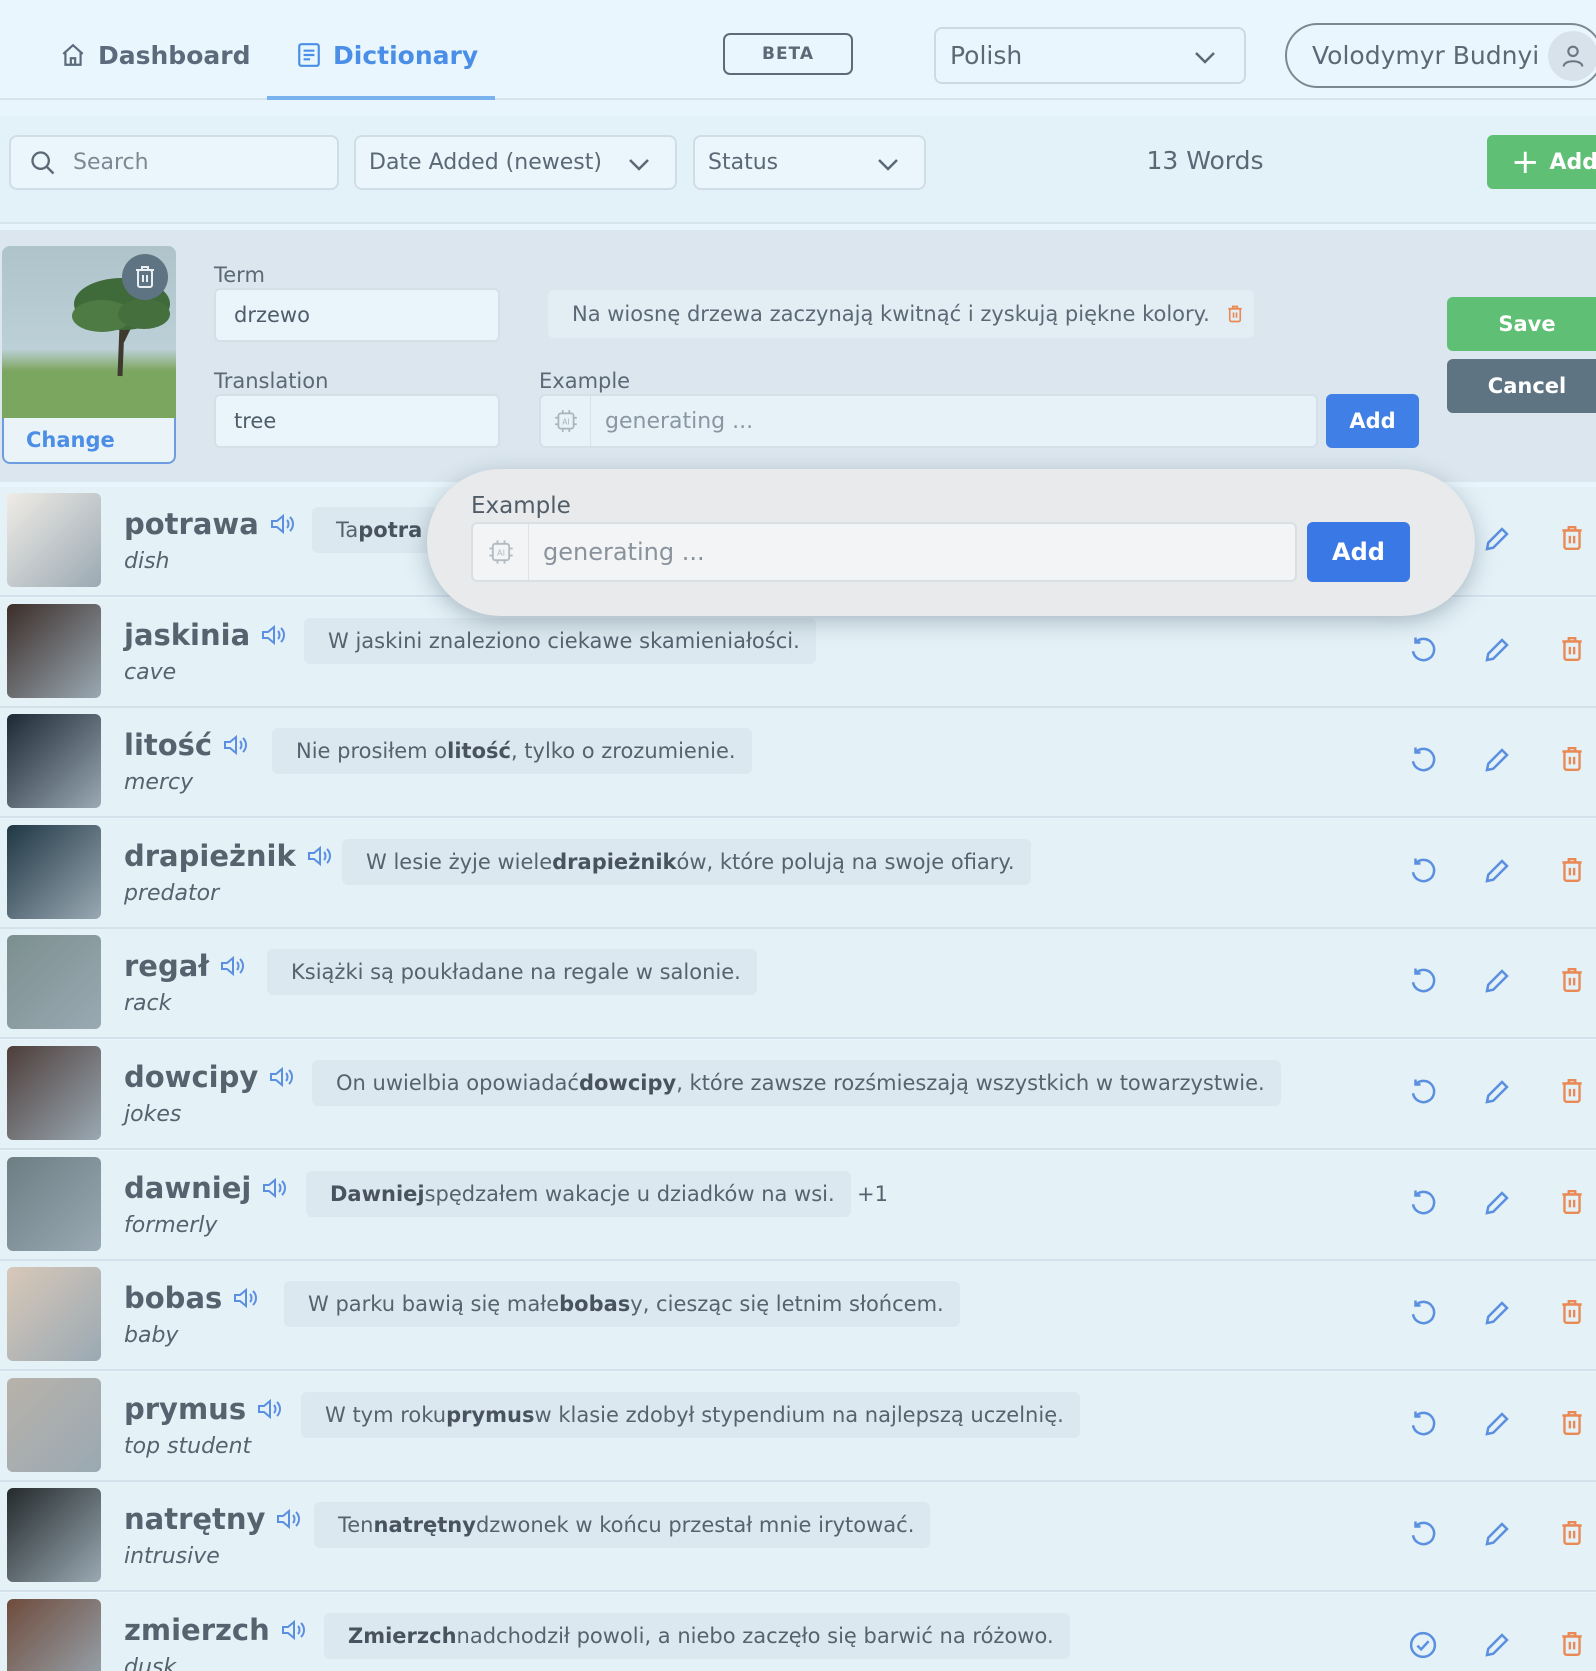 The width and height of the screenshot is (1596, 1671). I want to click on example-zoom-popup: Example AI generating ... Add, so click(951, 542).